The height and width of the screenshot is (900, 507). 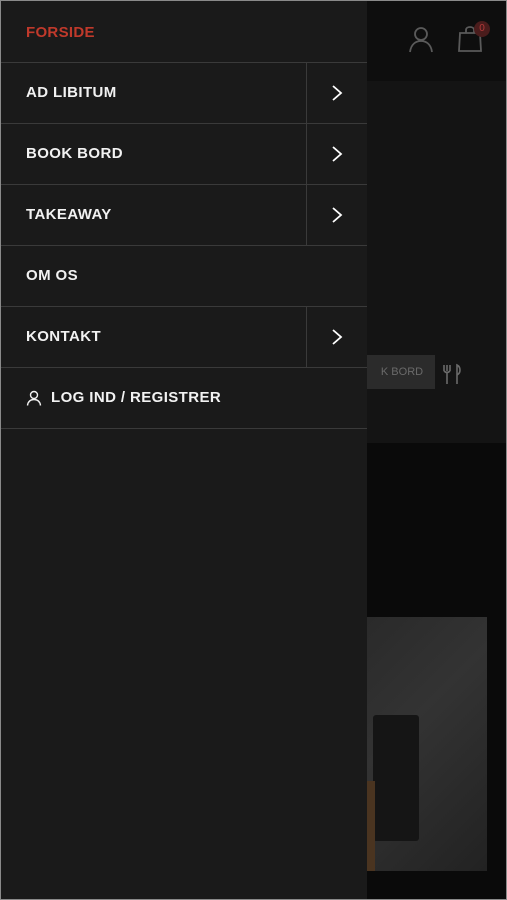 I want to click on fork-knife-icon, so click(x=452, y=373).